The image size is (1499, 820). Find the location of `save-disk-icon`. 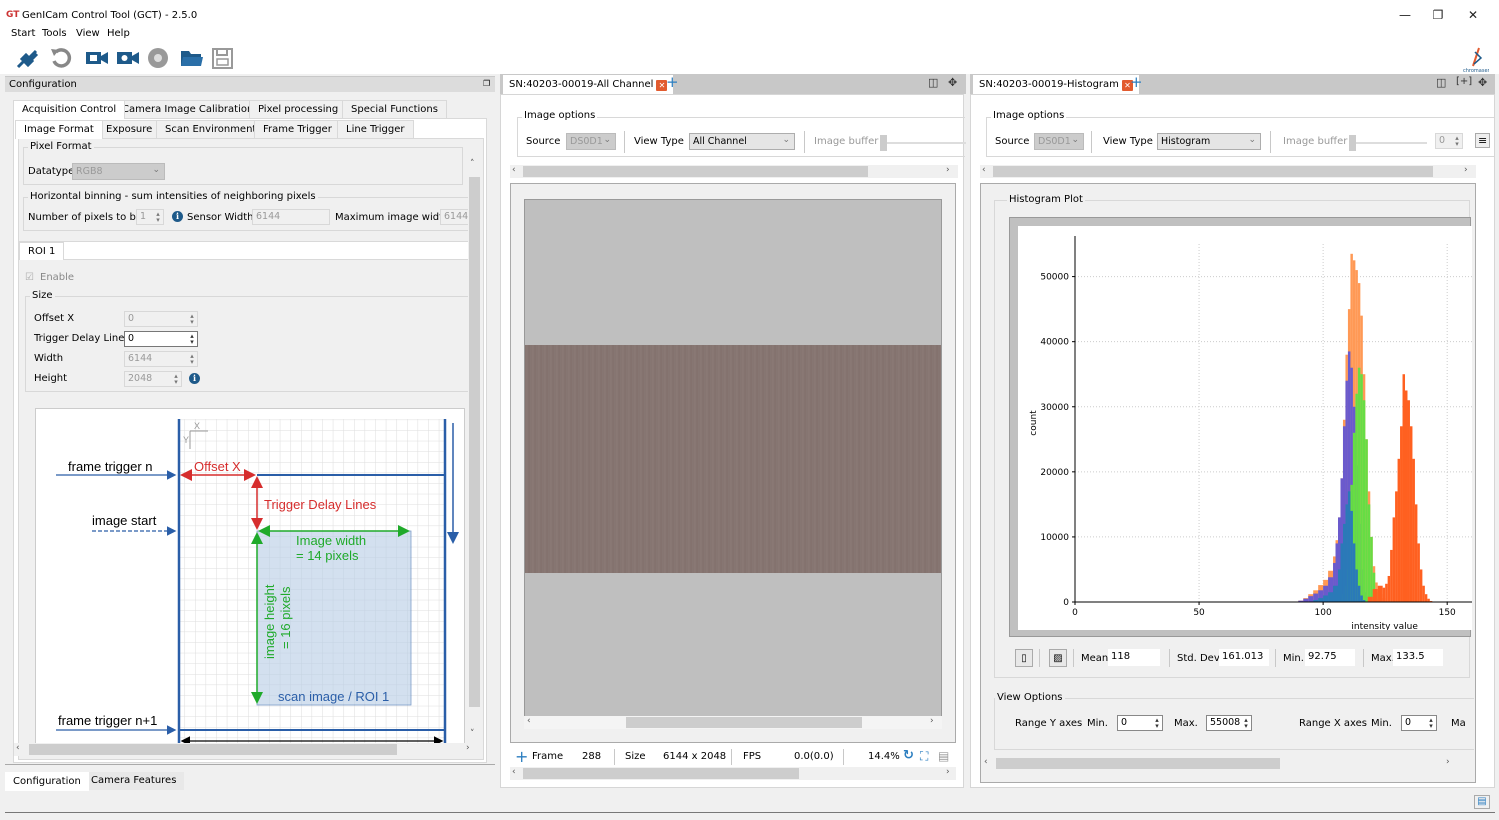

save-disk-icon is located at coordinates (223, 58).